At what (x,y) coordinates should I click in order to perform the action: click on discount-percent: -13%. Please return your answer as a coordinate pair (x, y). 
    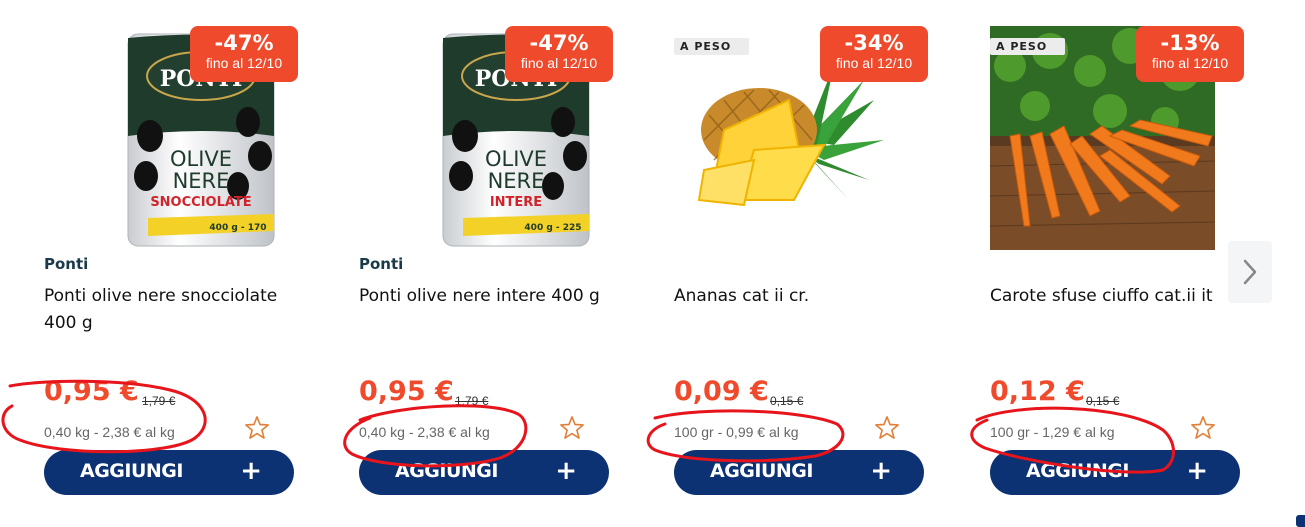
    Looking at the image, I should click on (1190, 43).